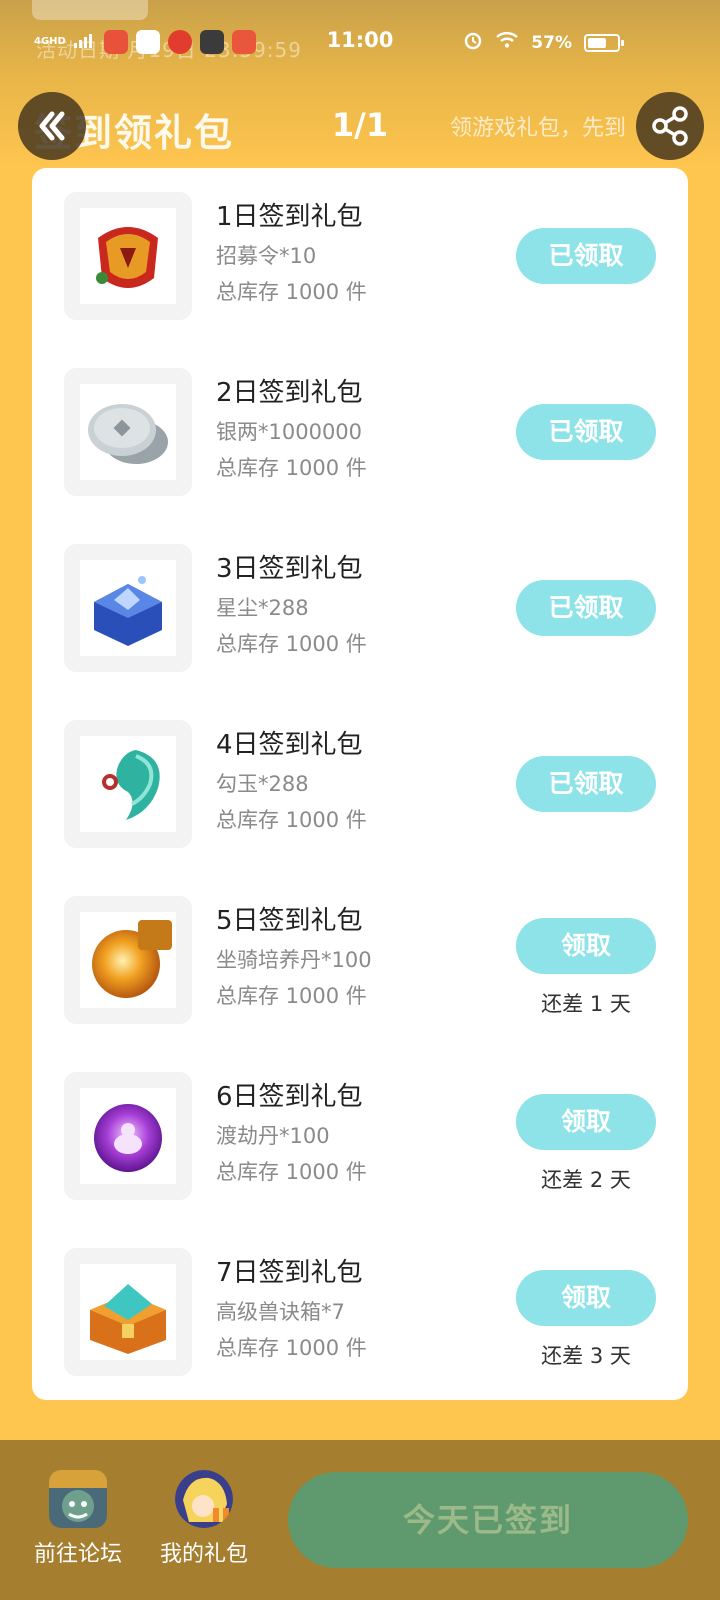 The image size is (720, 1600). What do you see at coordinates (360, 256) in the screenshot?
I see `gift-item: 1日签到礼包 招募令*10 总库存 1000 件 已领取` at bounding box center [360, 256].